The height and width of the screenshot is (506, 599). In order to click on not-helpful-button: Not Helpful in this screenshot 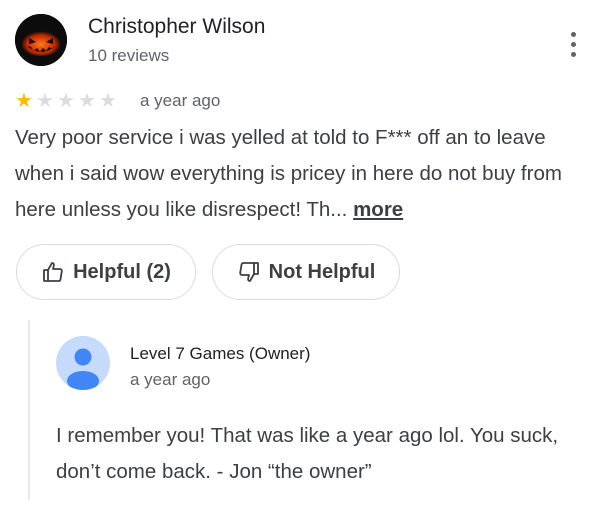, I will do `click(306, 272)`.